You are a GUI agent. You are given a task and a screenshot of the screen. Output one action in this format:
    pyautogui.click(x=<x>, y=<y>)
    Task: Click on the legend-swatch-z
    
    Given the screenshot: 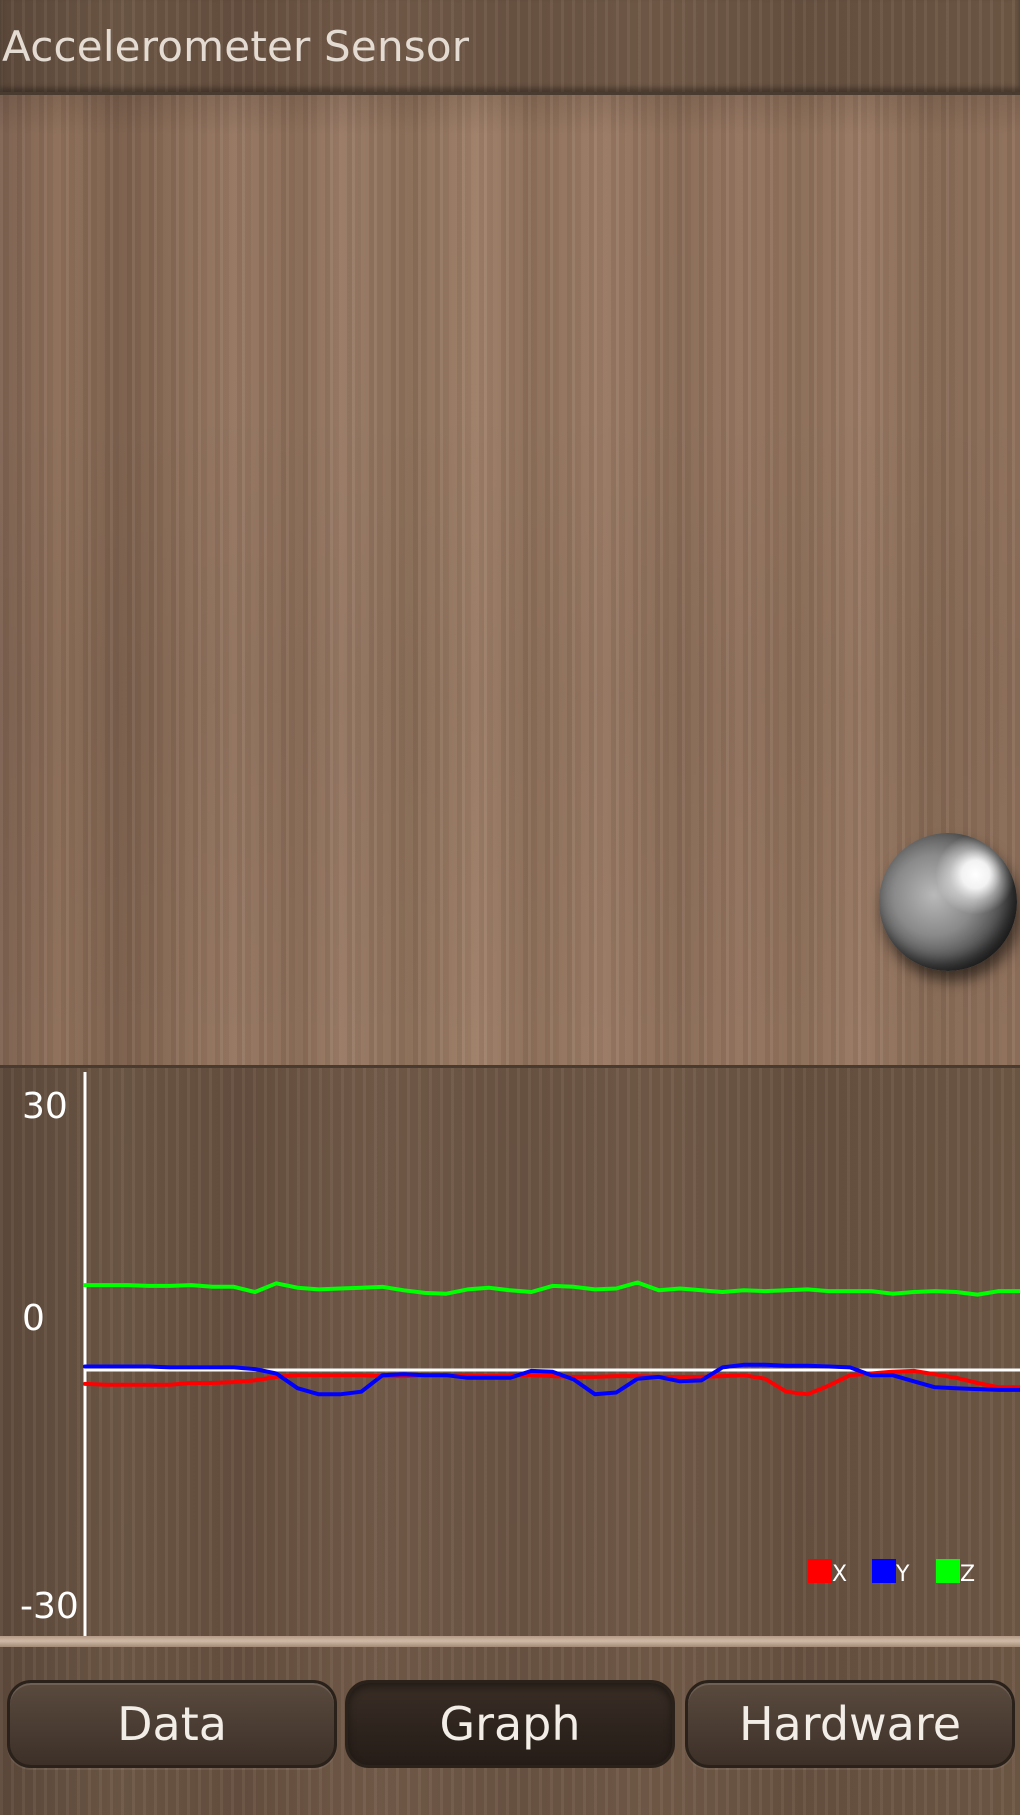 What is the action you would take?
    pyautogui.click(x=948, y=1571)
    